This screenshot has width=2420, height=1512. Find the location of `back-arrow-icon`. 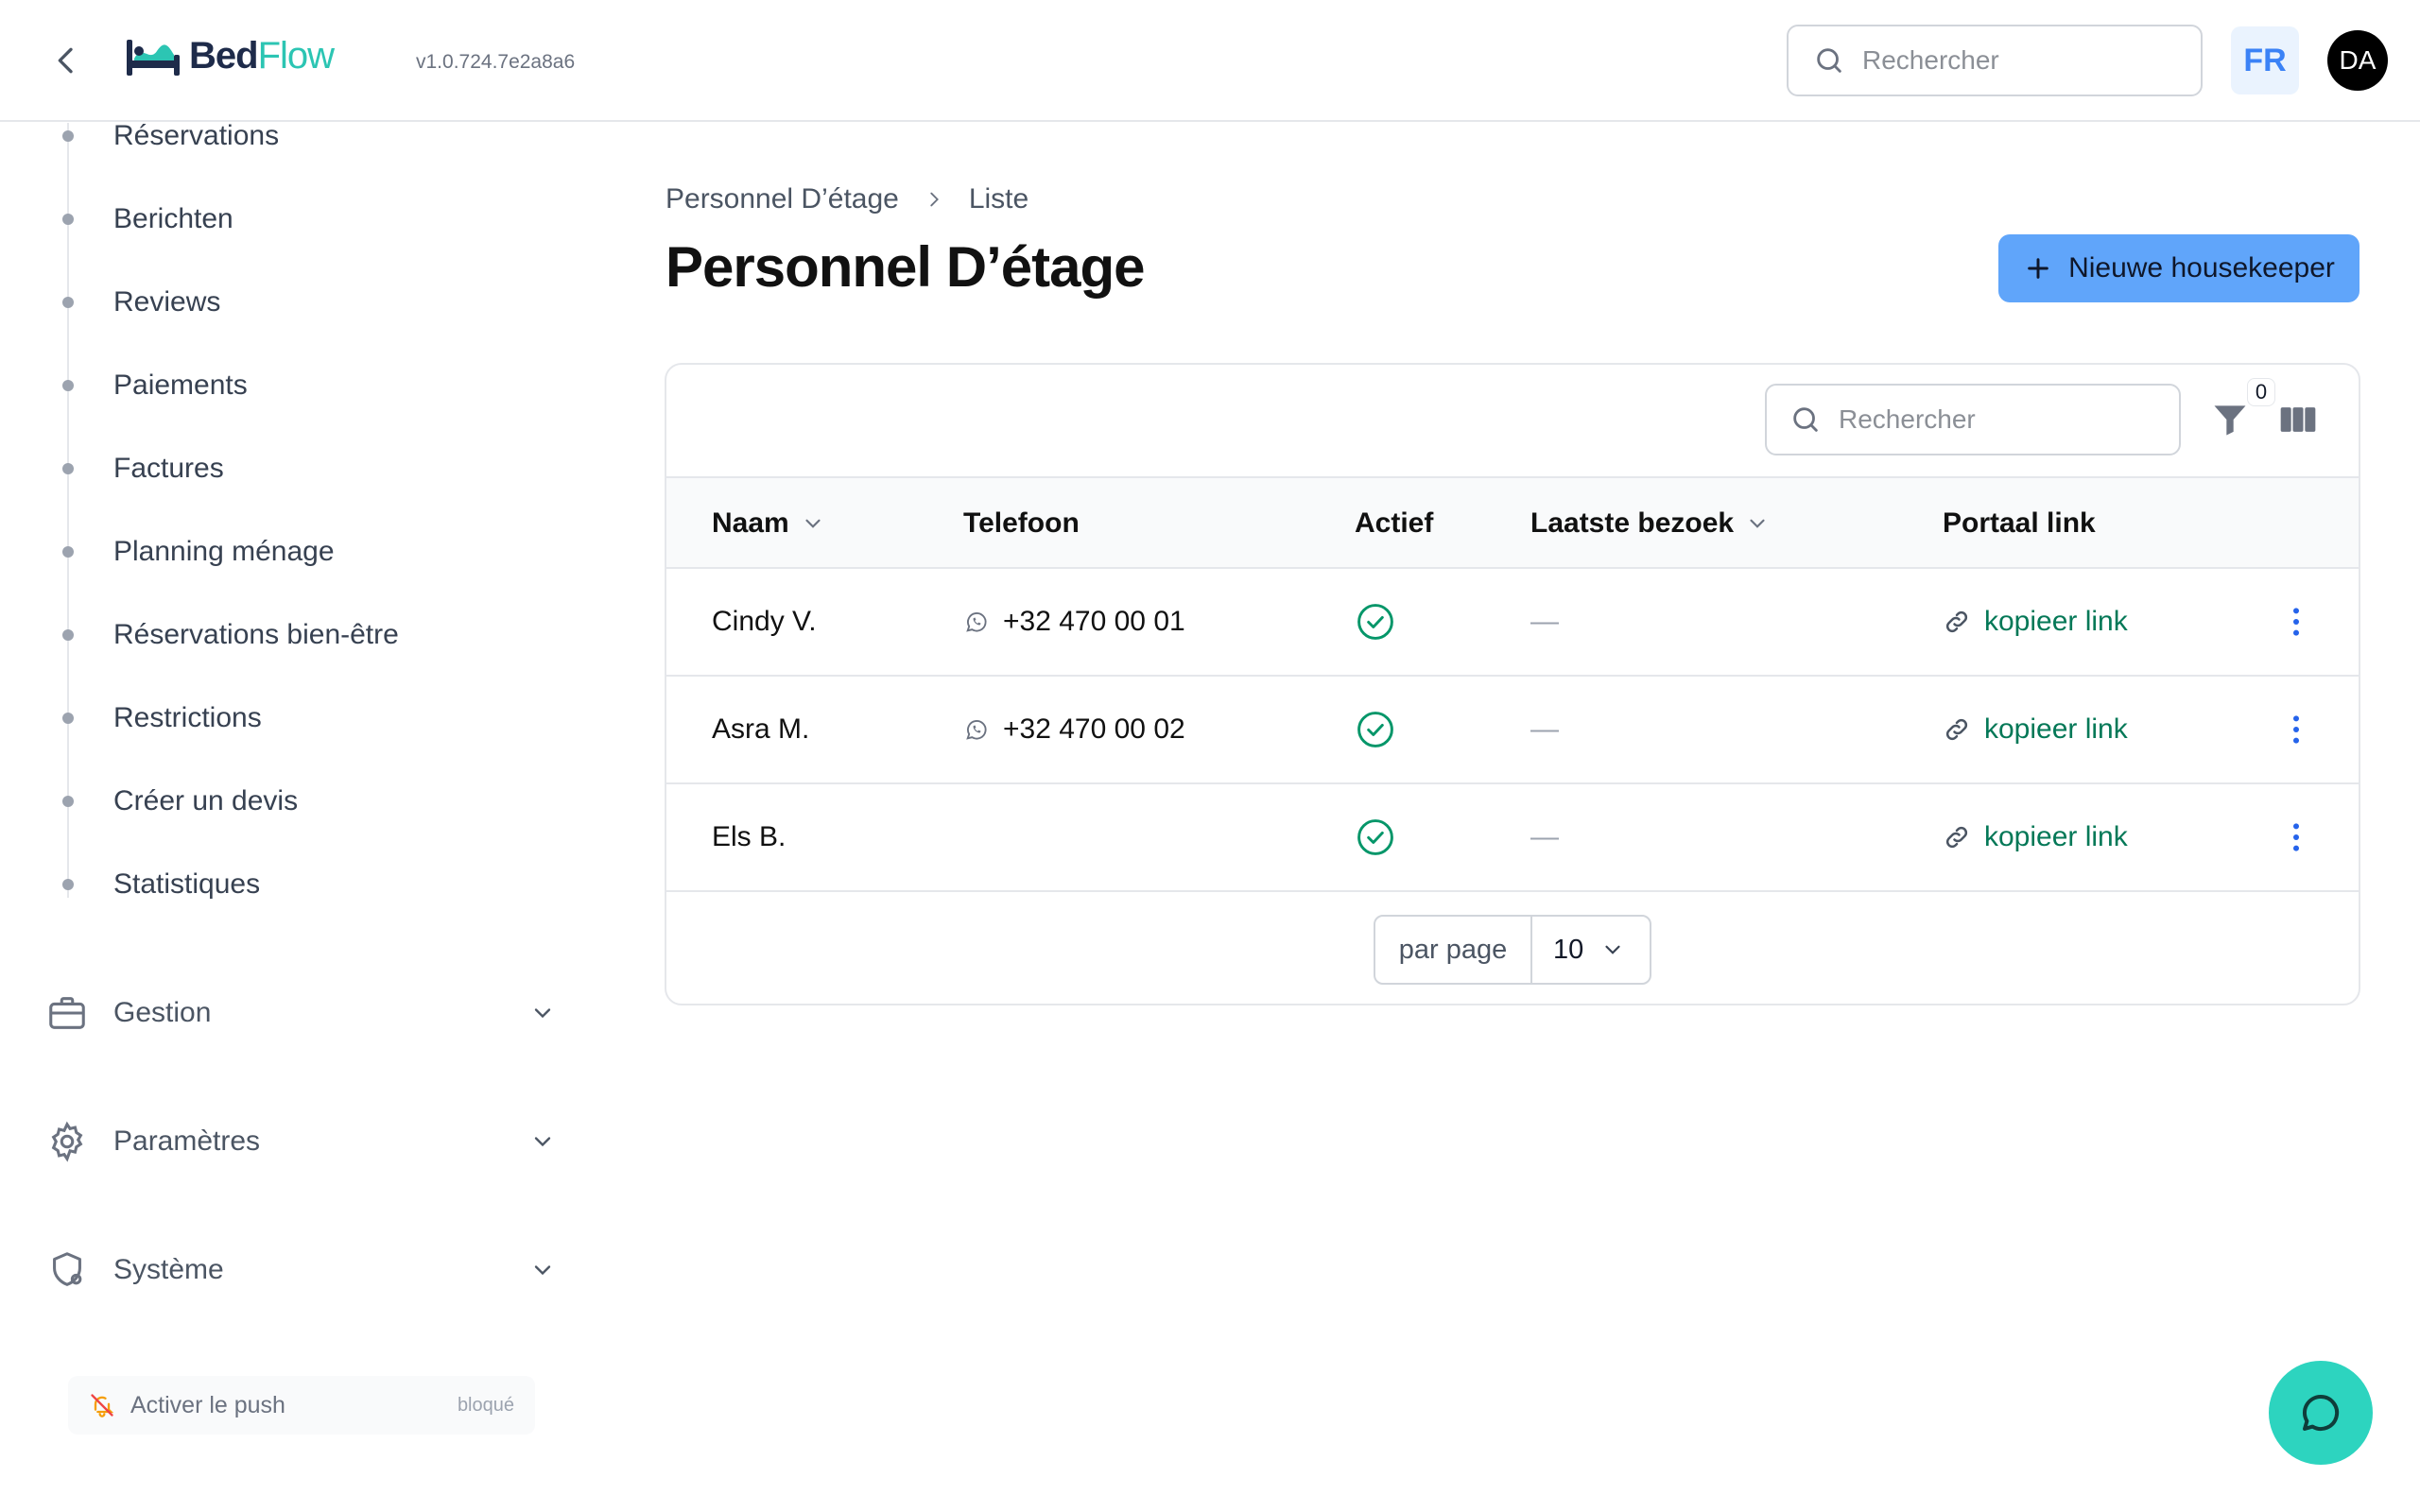

back-arrow-icon is located at coordinates (66, 60).